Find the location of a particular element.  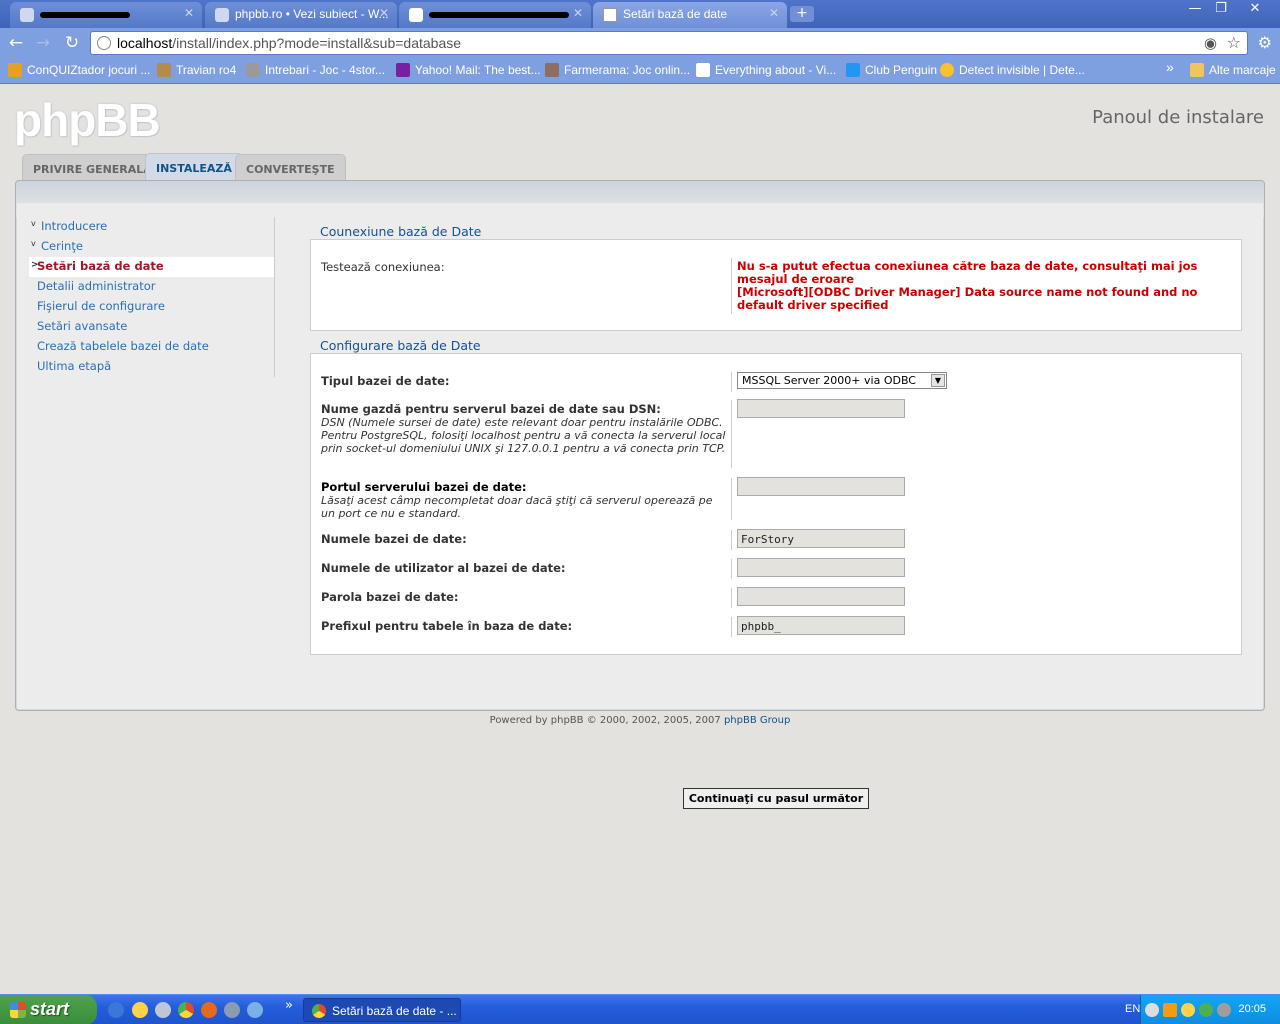

other-bookmarks-folder: Alte marcaje is located at coordinates (1233, 70).